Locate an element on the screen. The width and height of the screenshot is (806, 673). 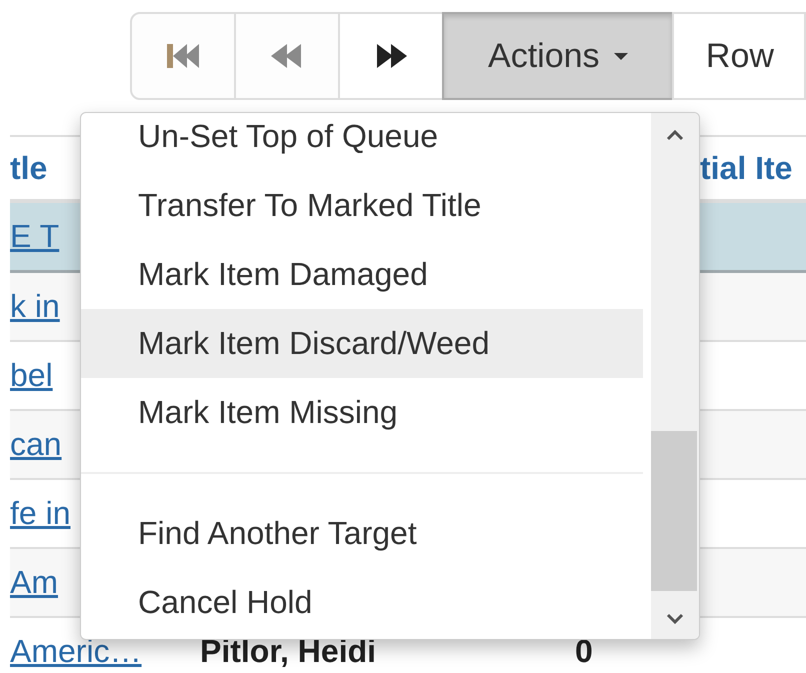
title-link: E T is located at coordinates (35, 236).